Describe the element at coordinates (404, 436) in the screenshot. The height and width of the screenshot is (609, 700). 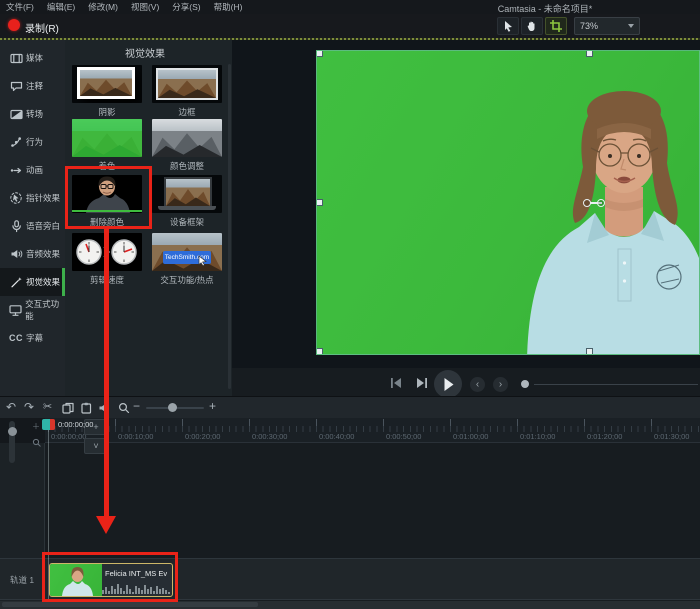
I see `ruler-label: 0:00:50;00` at that location.